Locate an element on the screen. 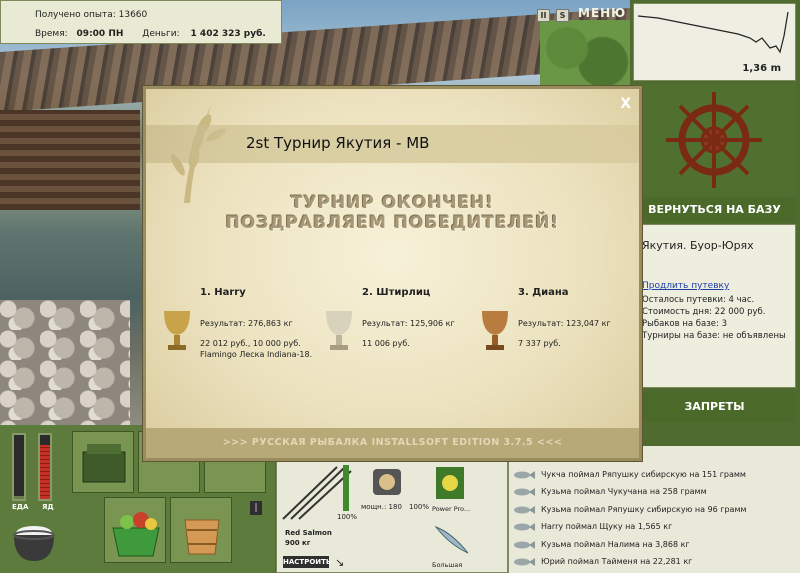 The height and width of the screenshot is (573, 800). experience-row: Получено опыта: 13660 is located at coordinates (91, 15).